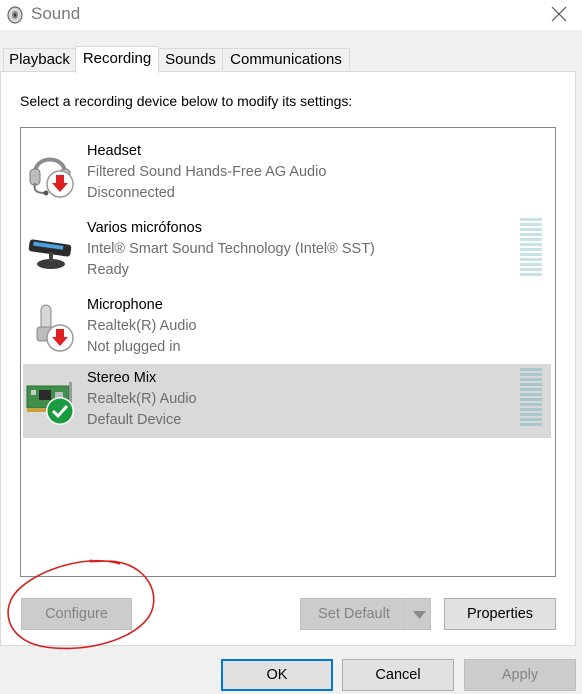 This screenshot has width=582, height=694. Describe the element at coordinates (131, 193) in the screenshot. I see `device-status: Disconnected` at that location.